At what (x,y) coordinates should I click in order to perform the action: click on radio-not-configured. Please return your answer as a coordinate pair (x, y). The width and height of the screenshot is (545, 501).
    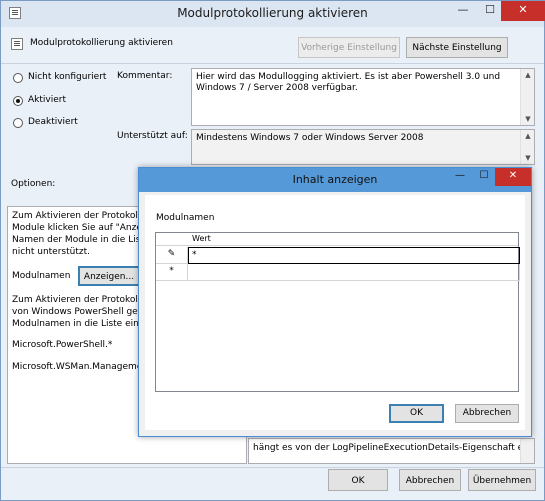
    Looking at the image, I should click on (18, 78).